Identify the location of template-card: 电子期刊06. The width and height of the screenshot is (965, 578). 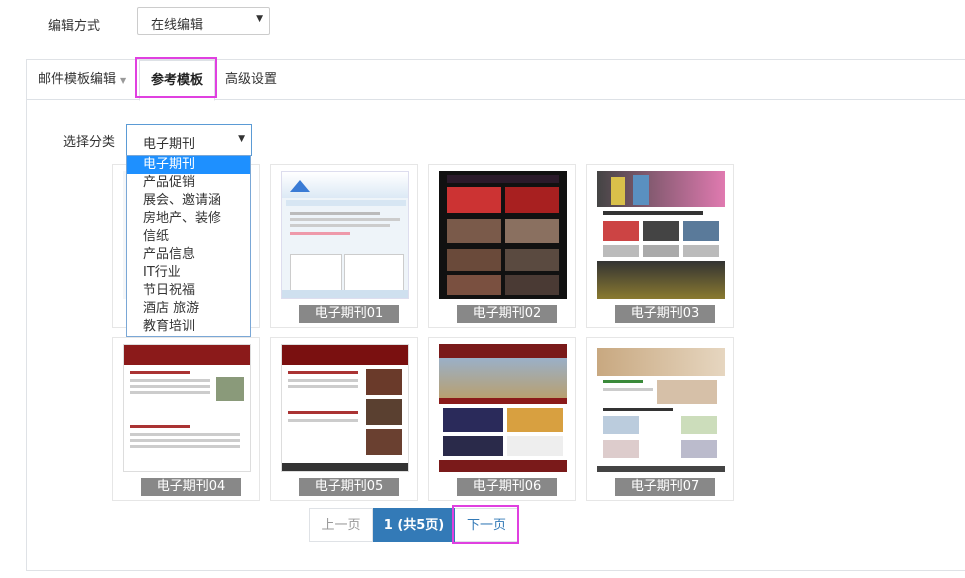
(502, 419).